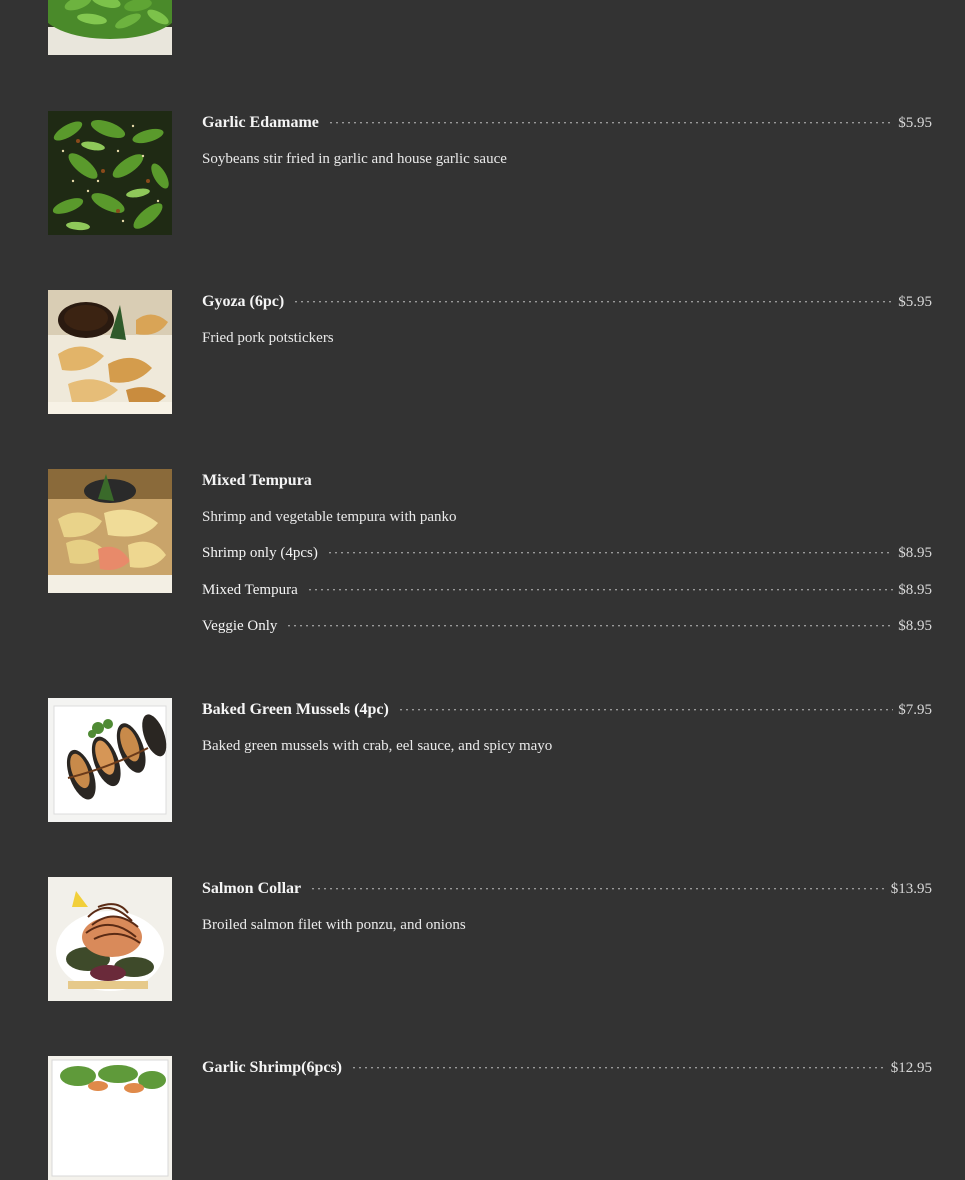  I want to click on menu-item-header: Mixed Tempura, so click(567, 481).